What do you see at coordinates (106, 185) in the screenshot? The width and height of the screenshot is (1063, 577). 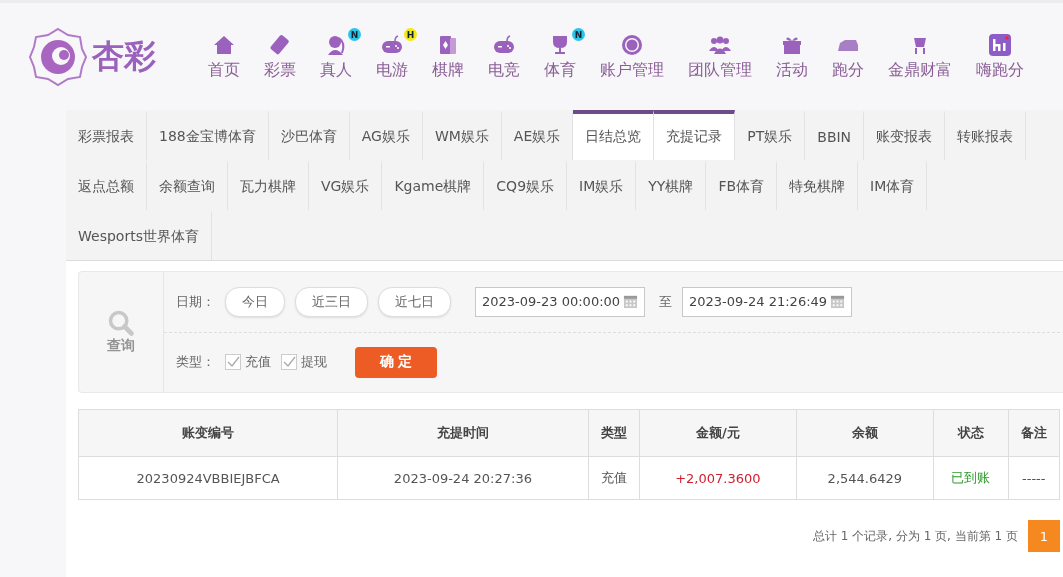 I see `tab: 返点总额` at bounding box center [106, 185].